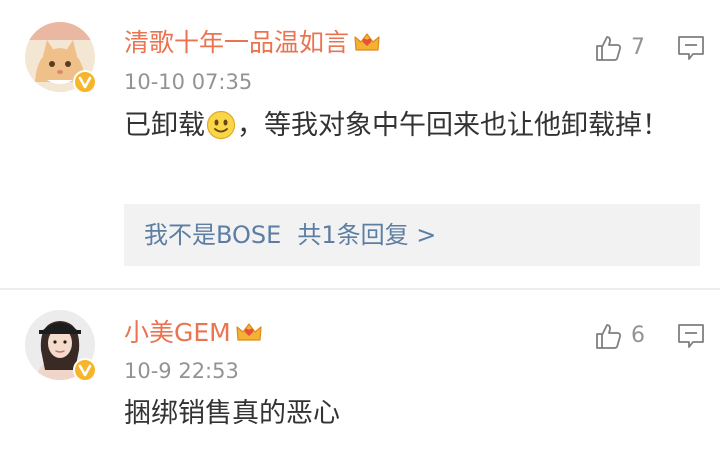  I want to click on like-button: 7, so click(619, 48).